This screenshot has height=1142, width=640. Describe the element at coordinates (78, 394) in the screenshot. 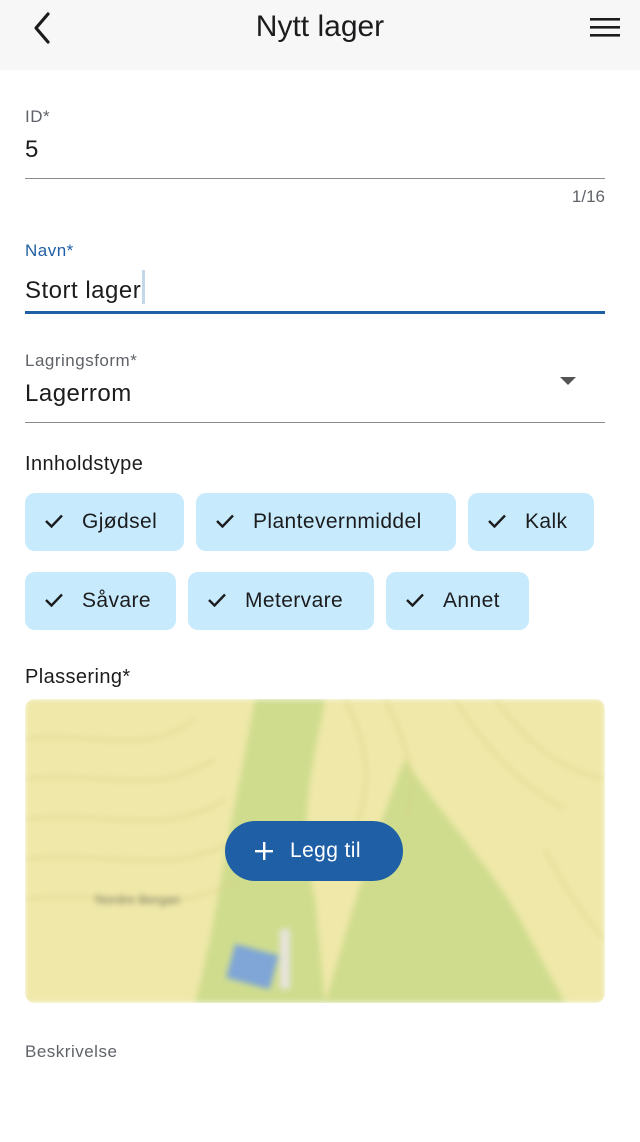

I see `storage-form-select: Lagerrom` at that location.